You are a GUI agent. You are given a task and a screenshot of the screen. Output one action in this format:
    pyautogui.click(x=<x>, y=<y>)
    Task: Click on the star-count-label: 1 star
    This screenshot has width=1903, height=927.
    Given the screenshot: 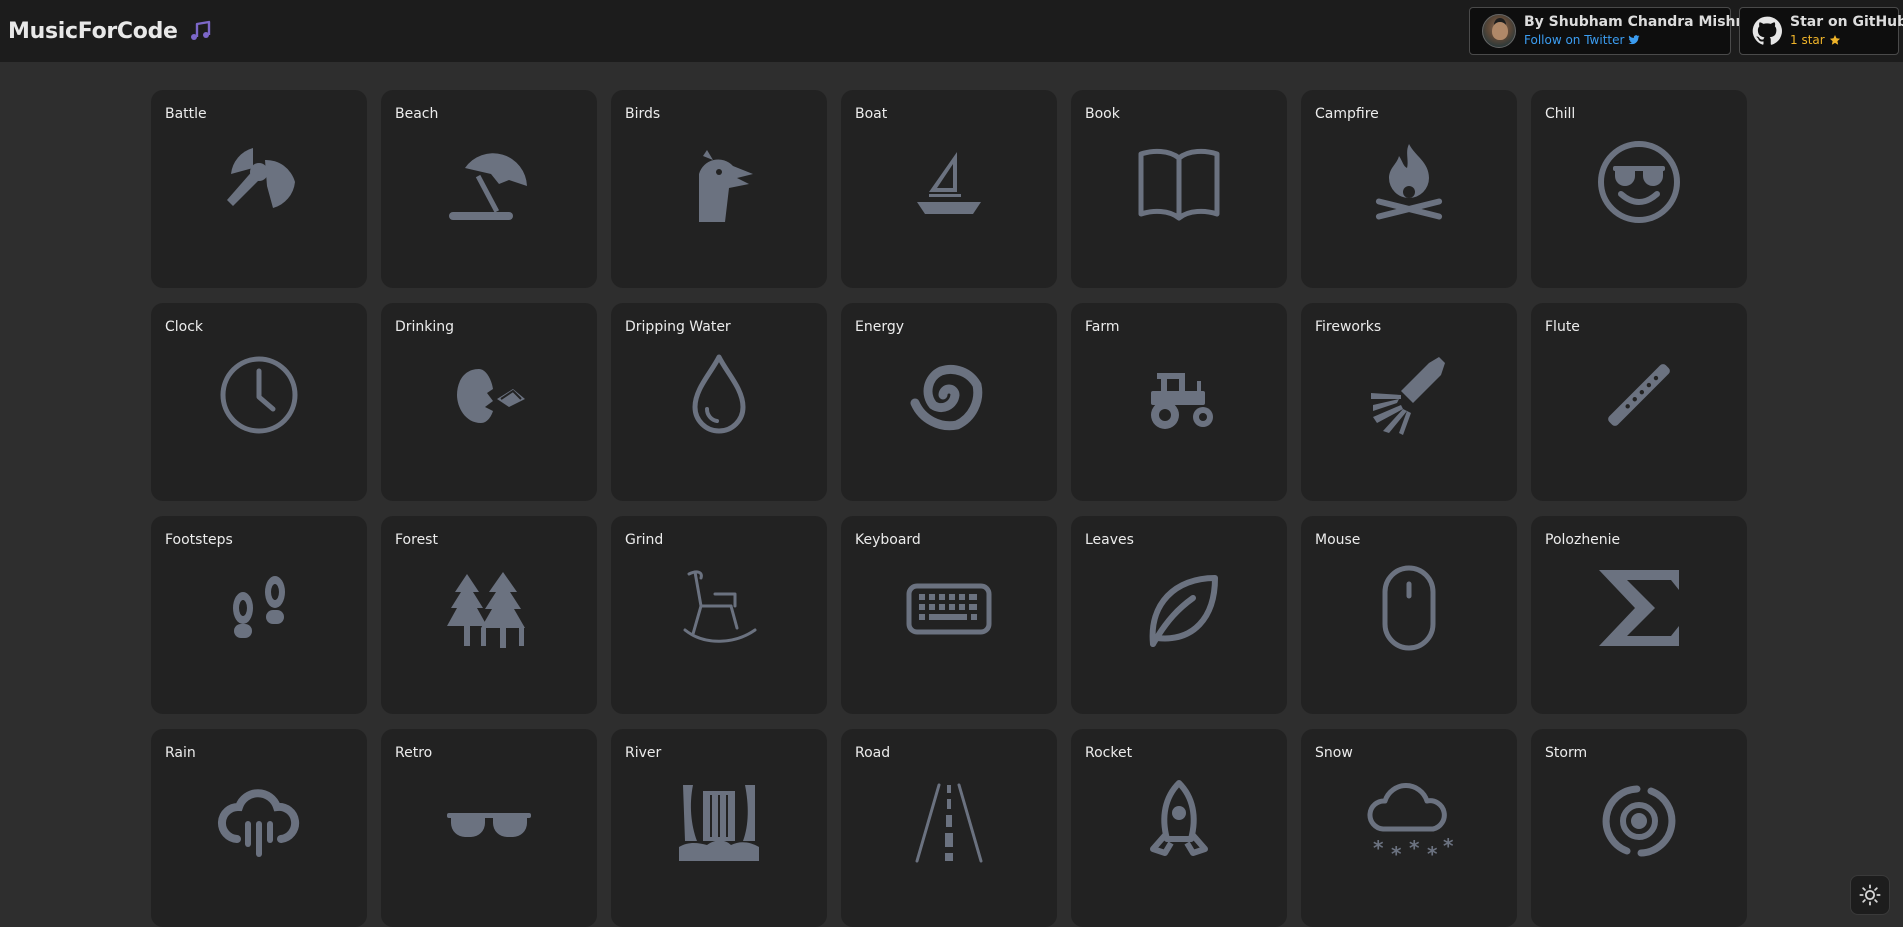 What is the action you would take?
    pyautogui.click(x=1807, y=40)
    